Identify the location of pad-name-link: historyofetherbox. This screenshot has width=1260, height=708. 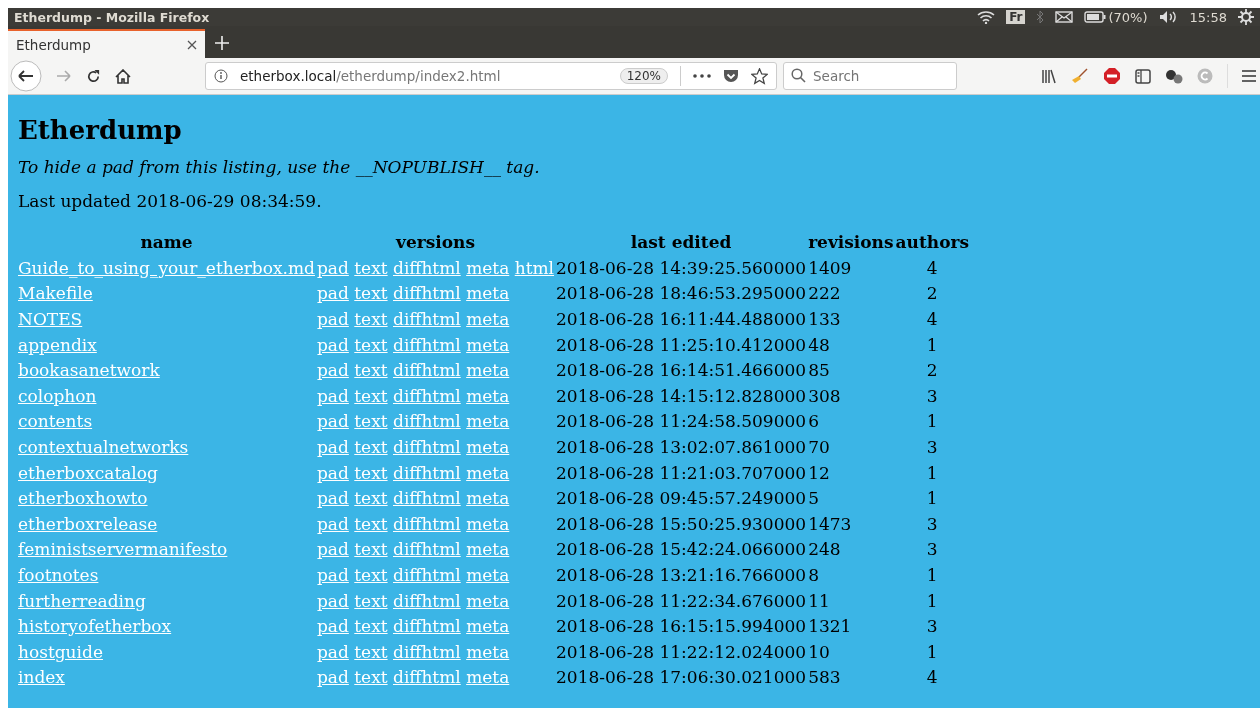
(95, 626).